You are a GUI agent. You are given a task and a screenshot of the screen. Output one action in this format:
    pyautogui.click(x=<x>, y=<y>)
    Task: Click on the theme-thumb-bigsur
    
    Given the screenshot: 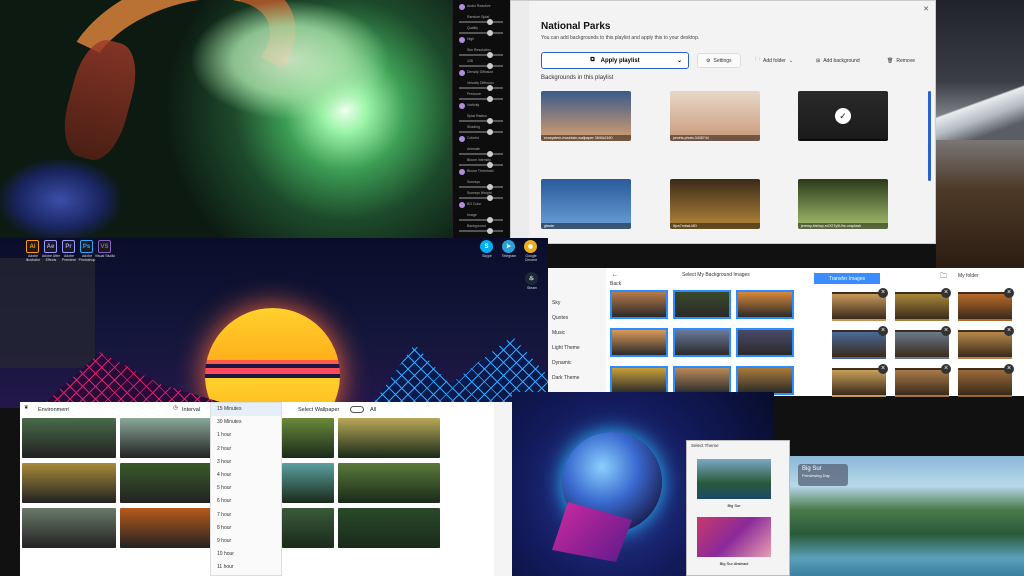 What is the action you would take?
    pyautogui.click(x=734, y=479)
    